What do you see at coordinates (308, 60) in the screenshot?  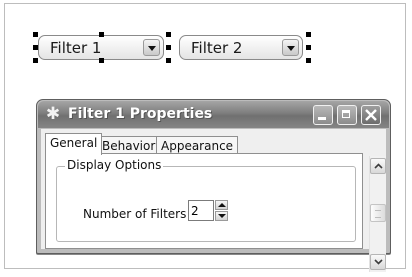 I see `selection-handle-right-bottom` at bounding box center [308, 60].